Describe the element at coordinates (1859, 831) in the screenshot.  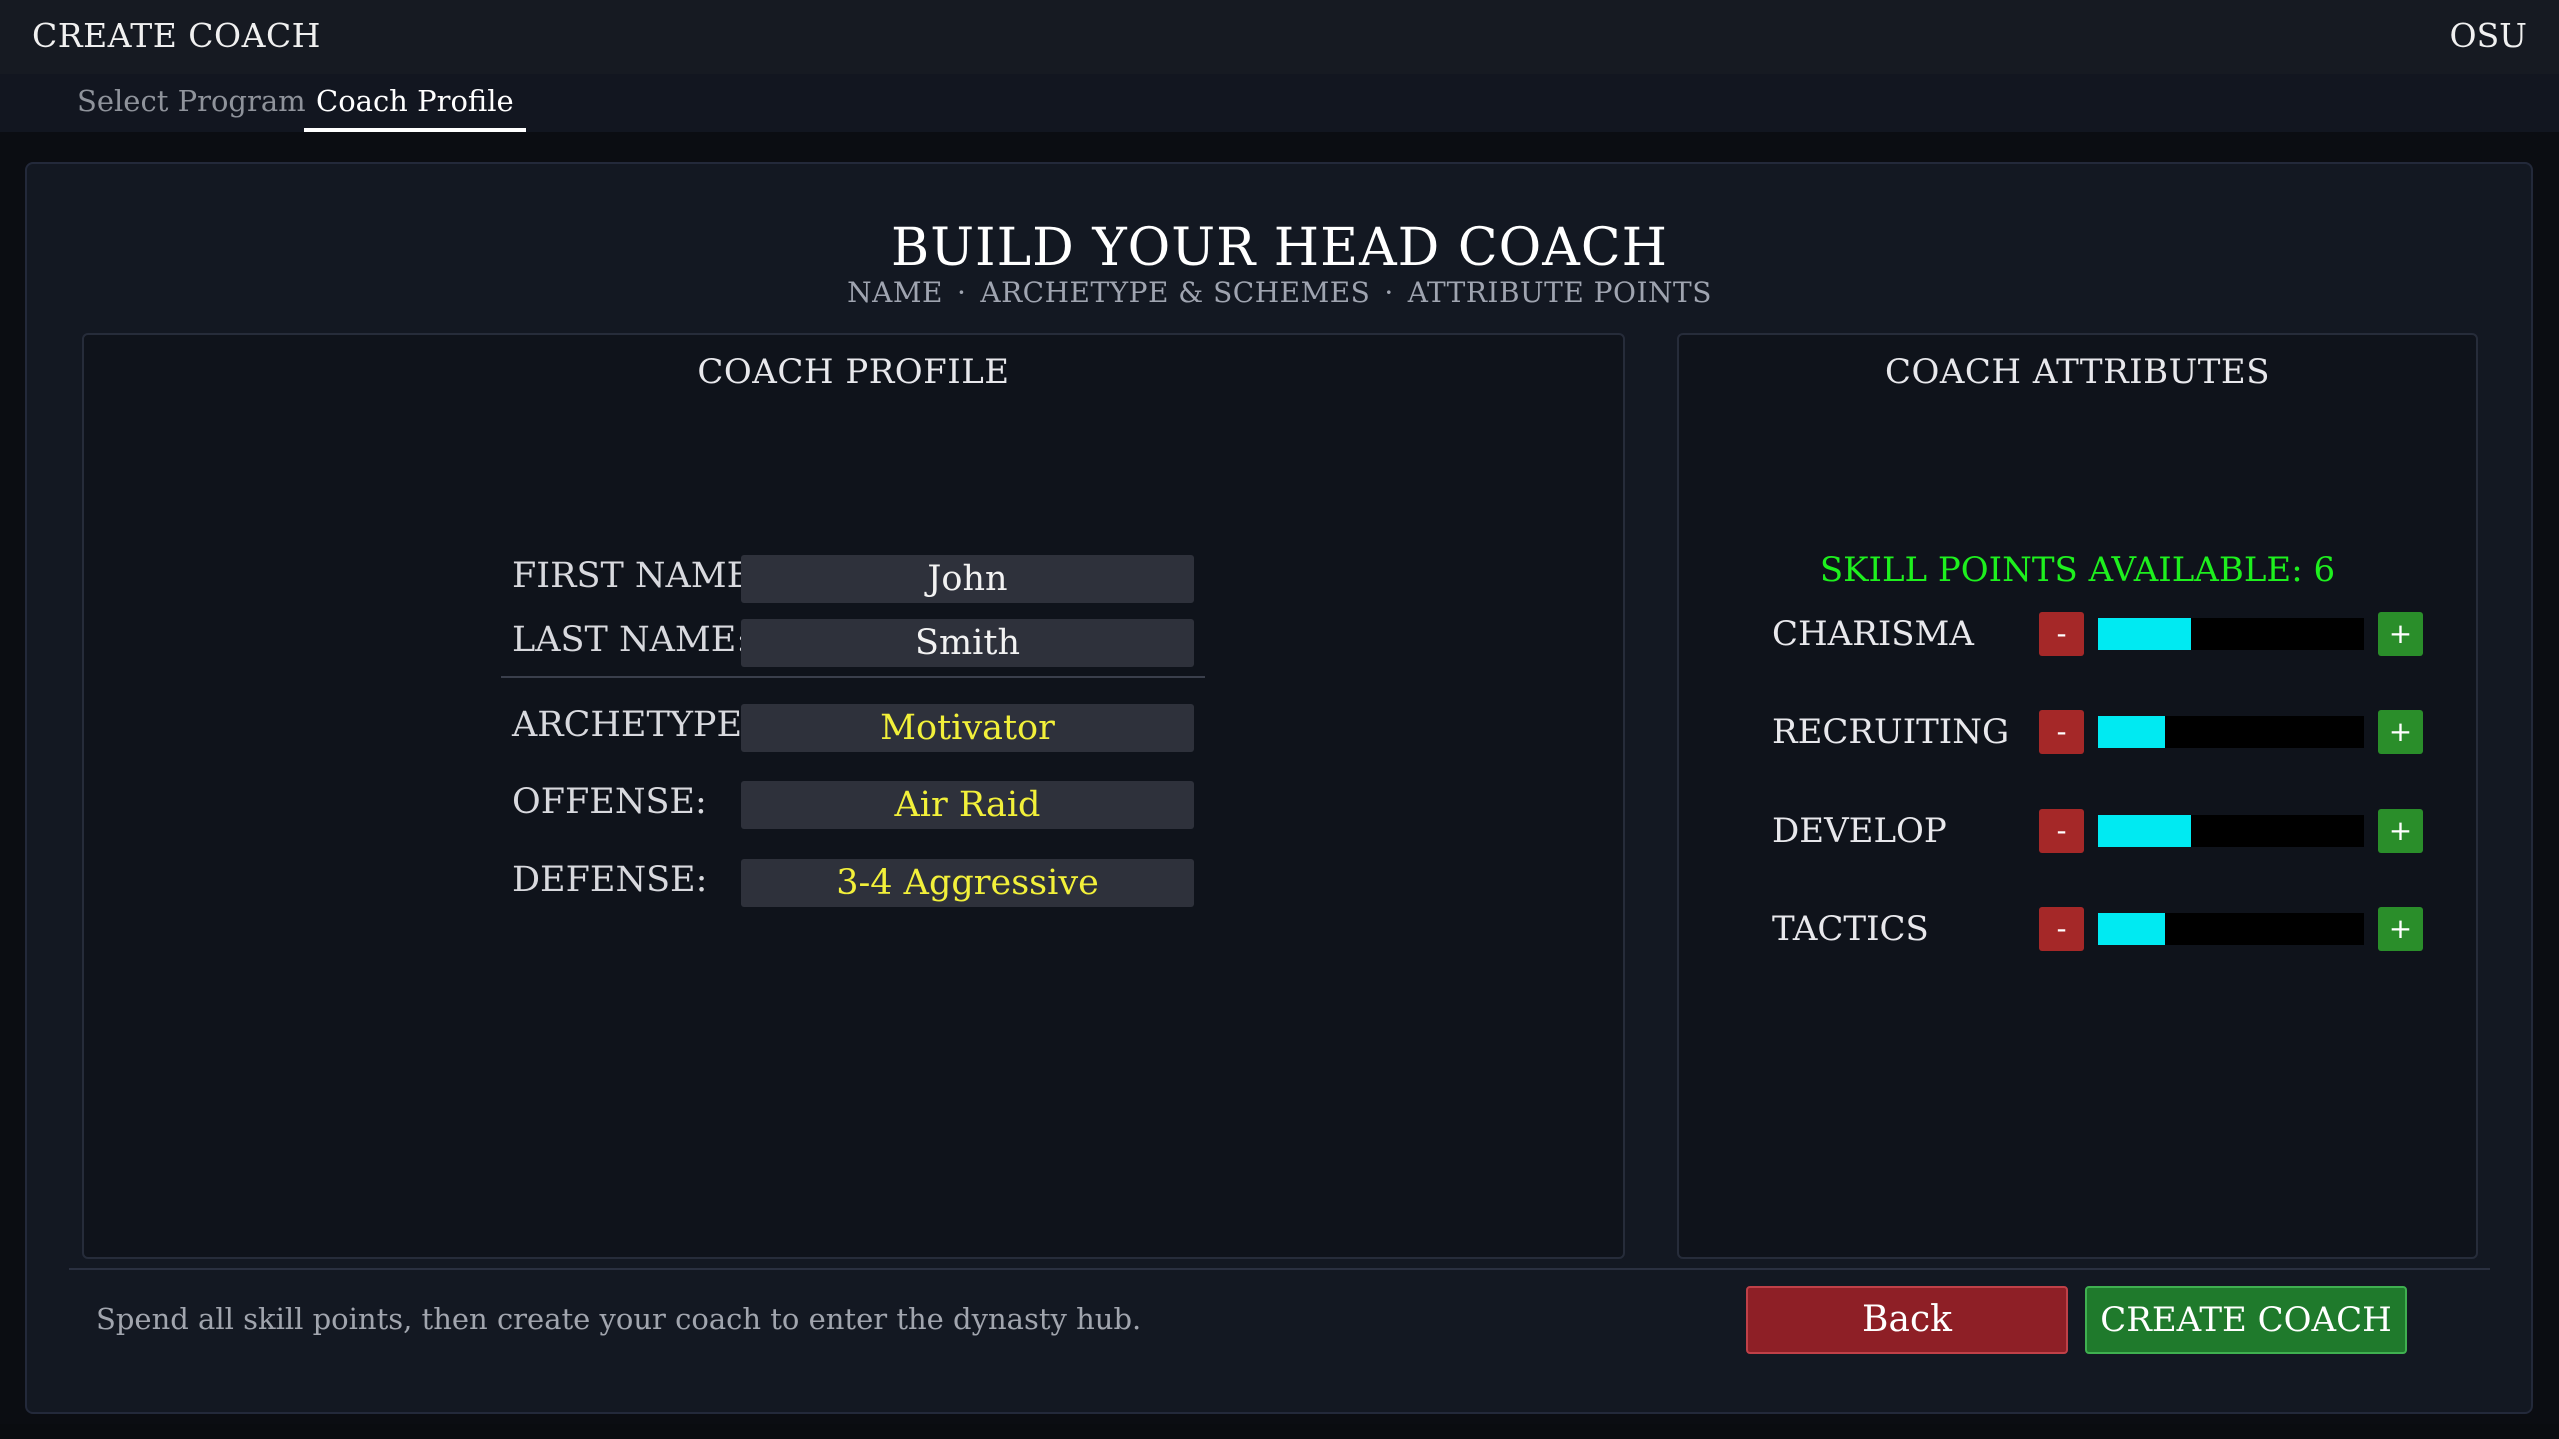
I see `attribute-label-develop: DEVELOP` at that location.